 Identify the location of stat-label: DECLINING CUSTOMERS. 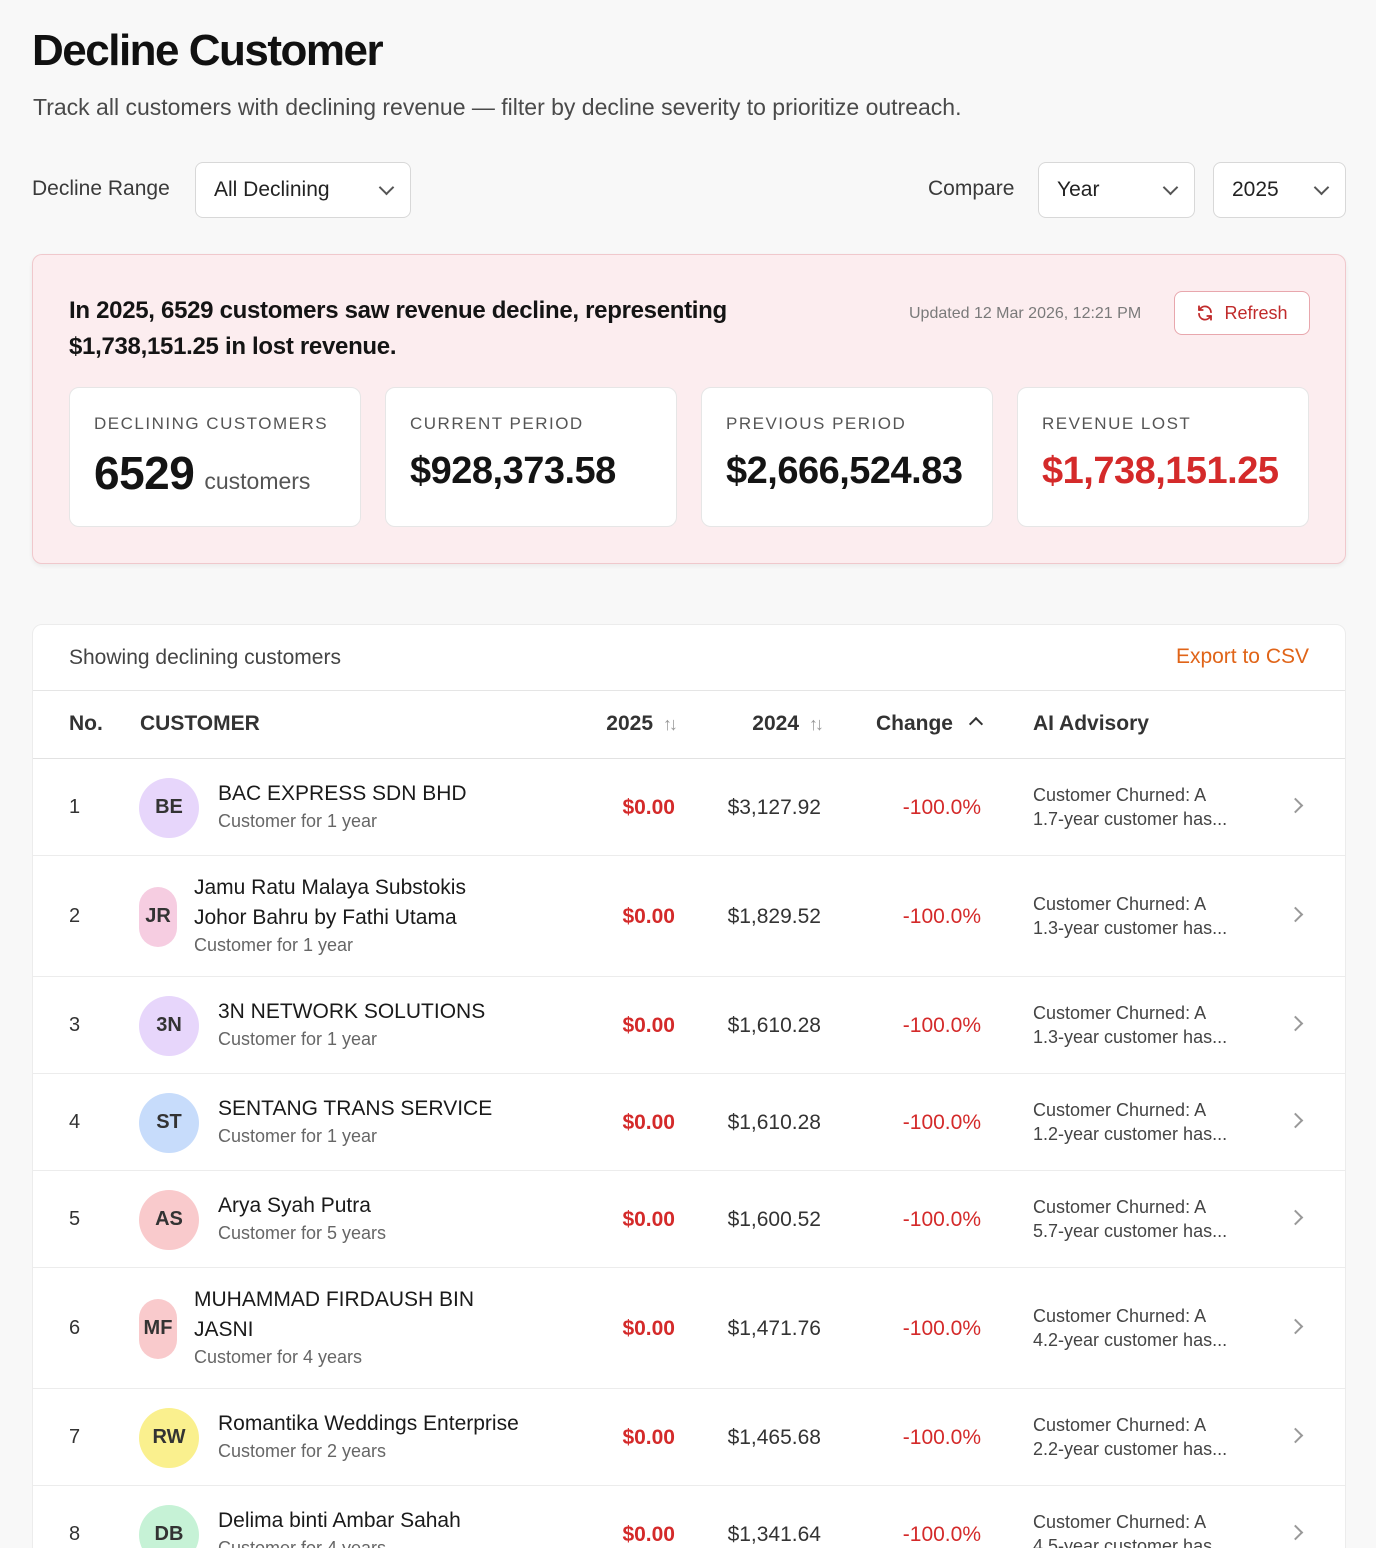
(211, 423).